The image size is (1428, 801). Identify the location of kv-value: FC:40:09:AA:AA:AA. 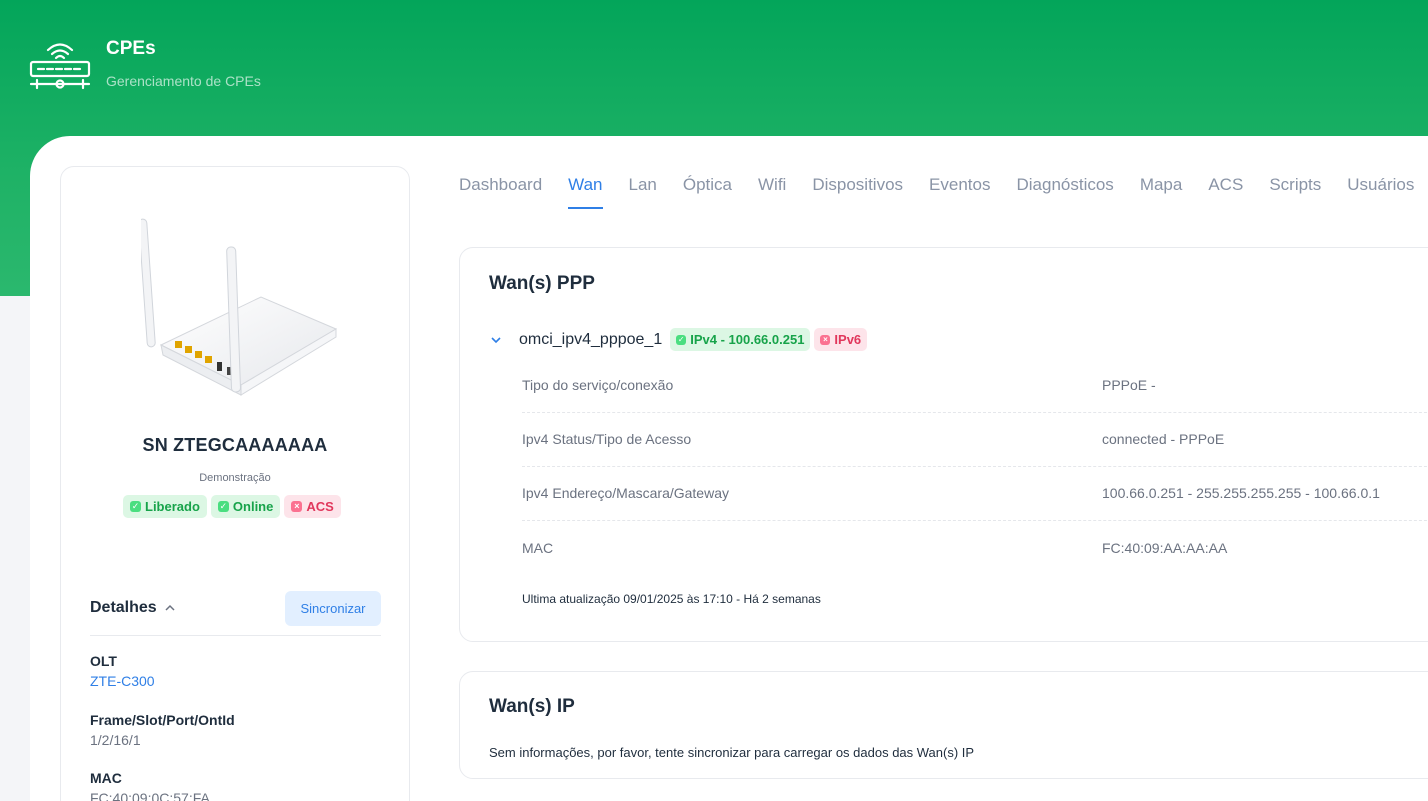
(1165, 548).